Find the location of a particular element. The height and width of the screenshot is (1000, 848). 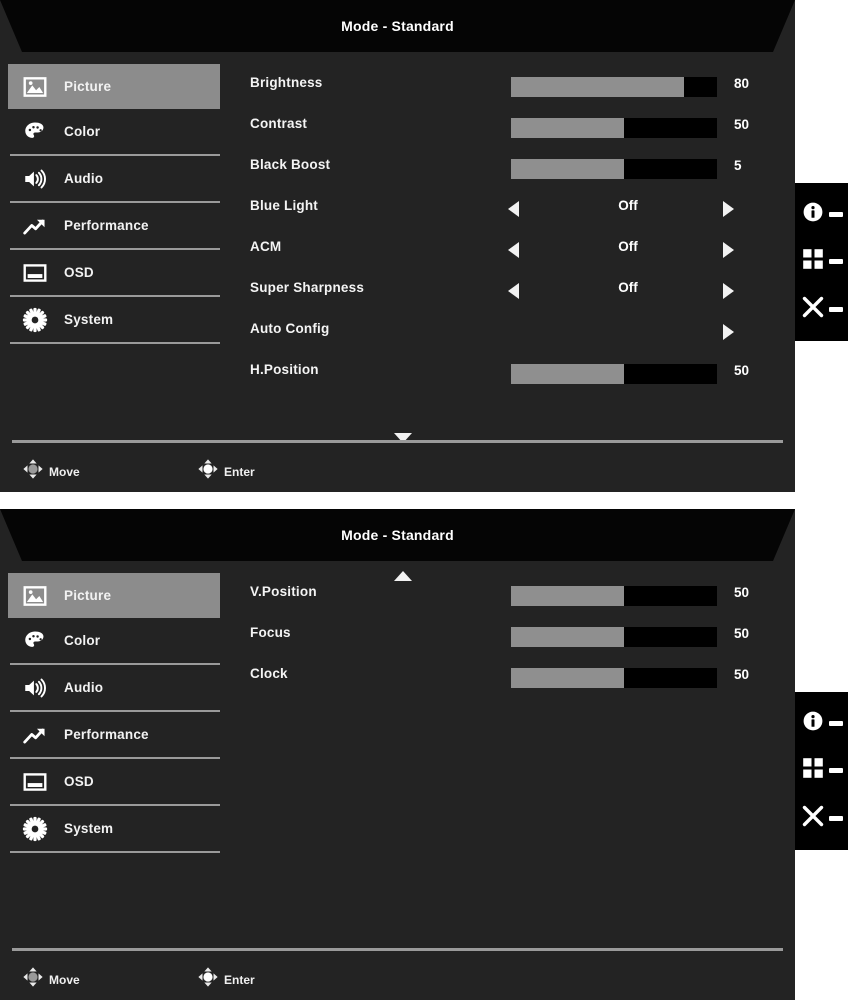

dpad-filled-icon is located at coordinates (208, 979).